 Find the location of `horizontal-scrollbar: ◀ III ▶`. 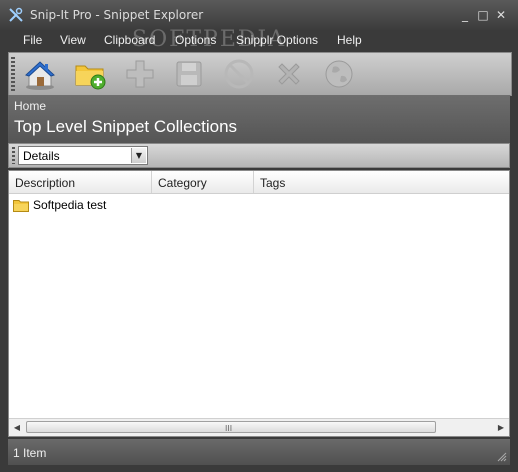

horizontal-scrollbar: ◀ III ▶ is located at coordinates (259, 427).